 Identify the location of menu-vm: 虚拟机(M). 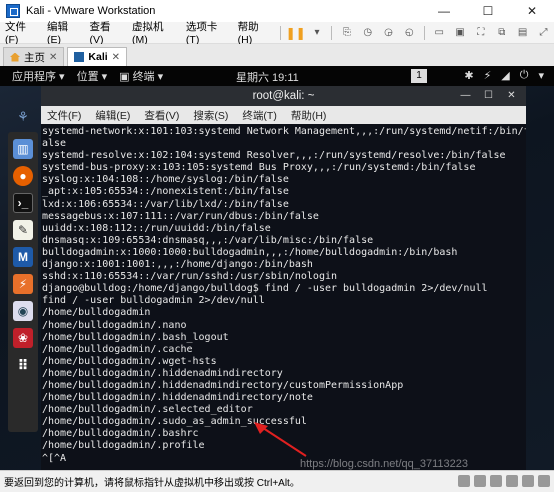
(154, 32).